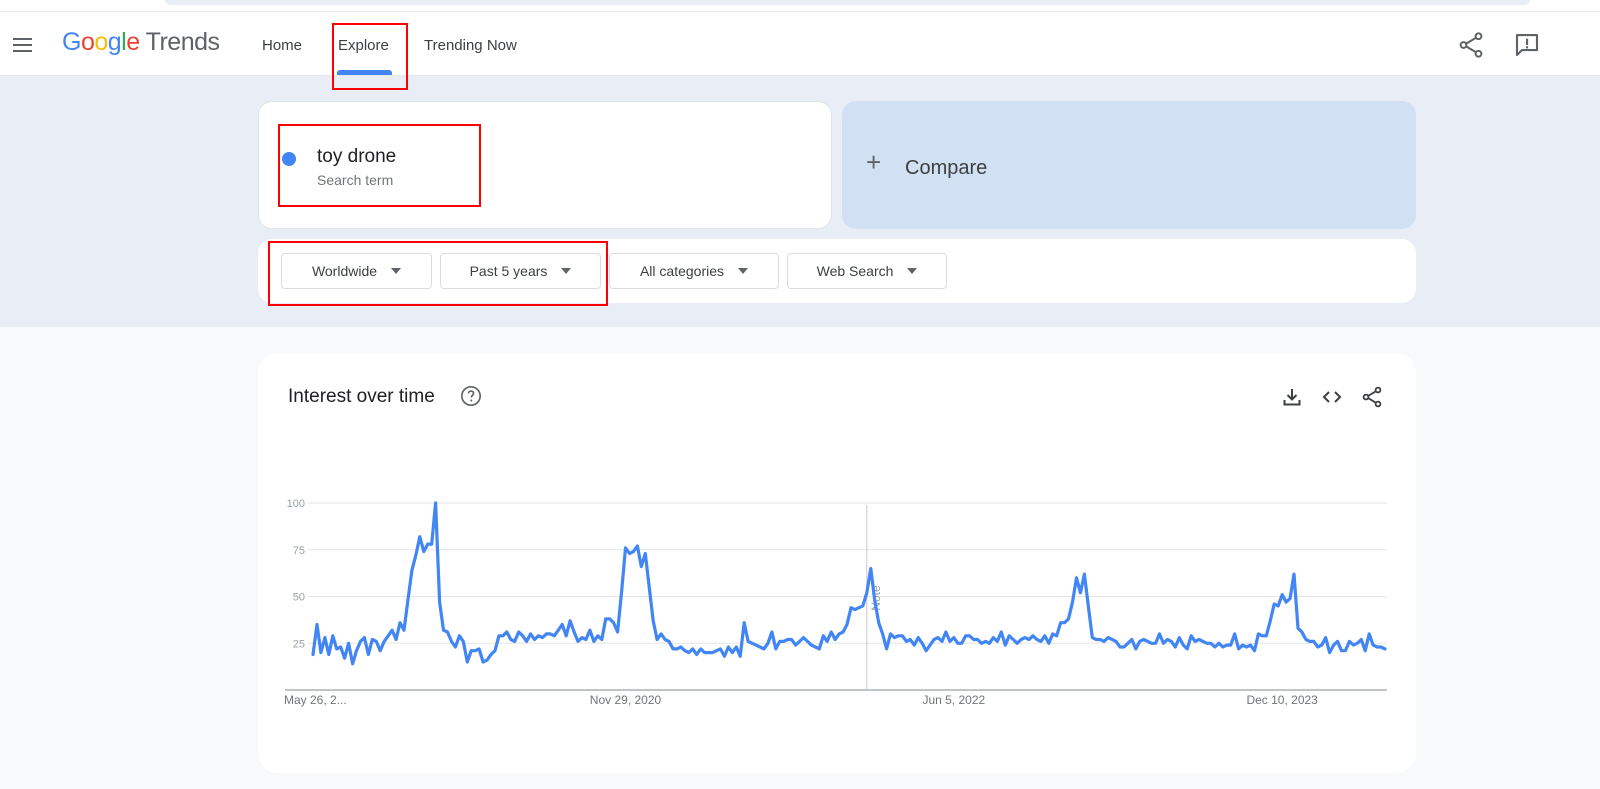  Describe the element at coordinates (299, 644) in the screenshot. I see `y-tick-label: 25` at that location.